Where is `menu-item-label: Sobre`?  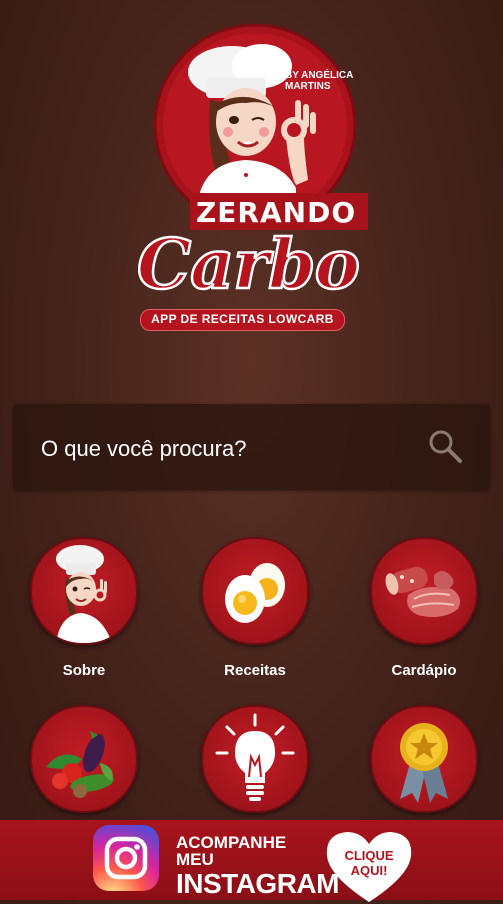 menu-item-label: Sobre is located at coordinates (84, 670).